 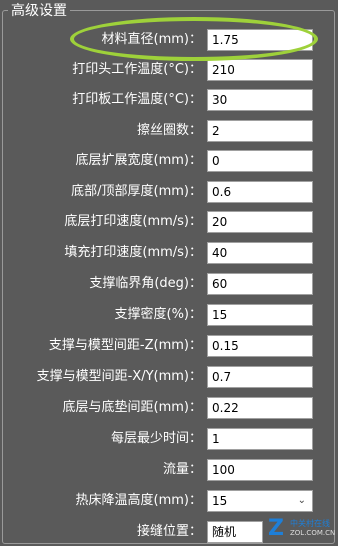 I want to click on setting-label: 材料直径(mm)：, so click(x=151, y=39).